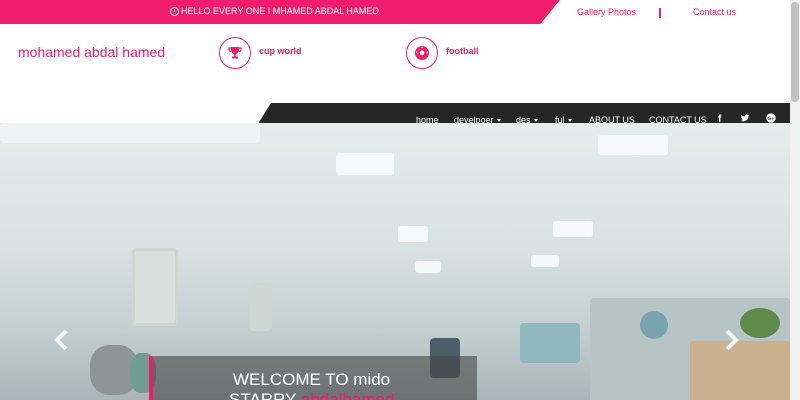  Describe the element at coordinates (714, 12) in the screenshot. I see `contact-us-link: Contact us` at that location.